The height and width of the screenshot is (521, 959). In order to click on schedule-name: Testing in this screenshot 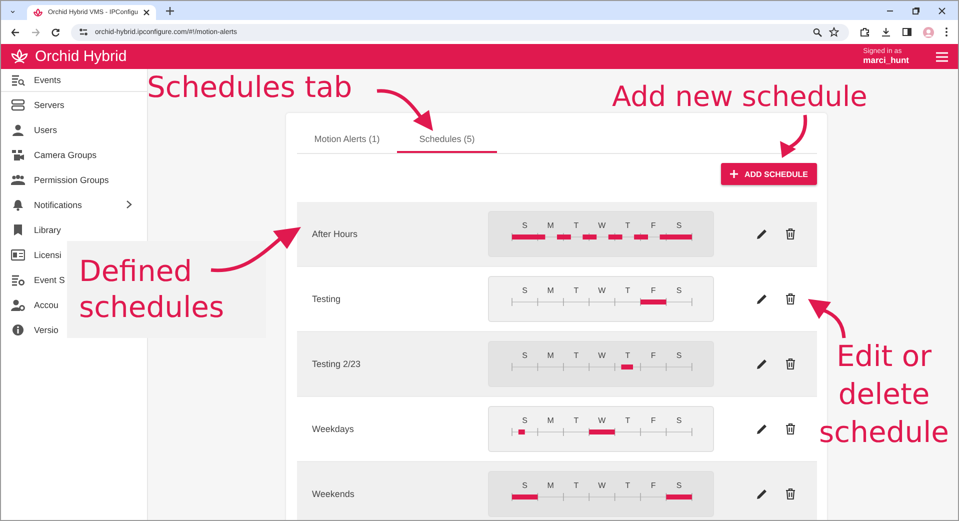, I will do `click(326, 299)`.